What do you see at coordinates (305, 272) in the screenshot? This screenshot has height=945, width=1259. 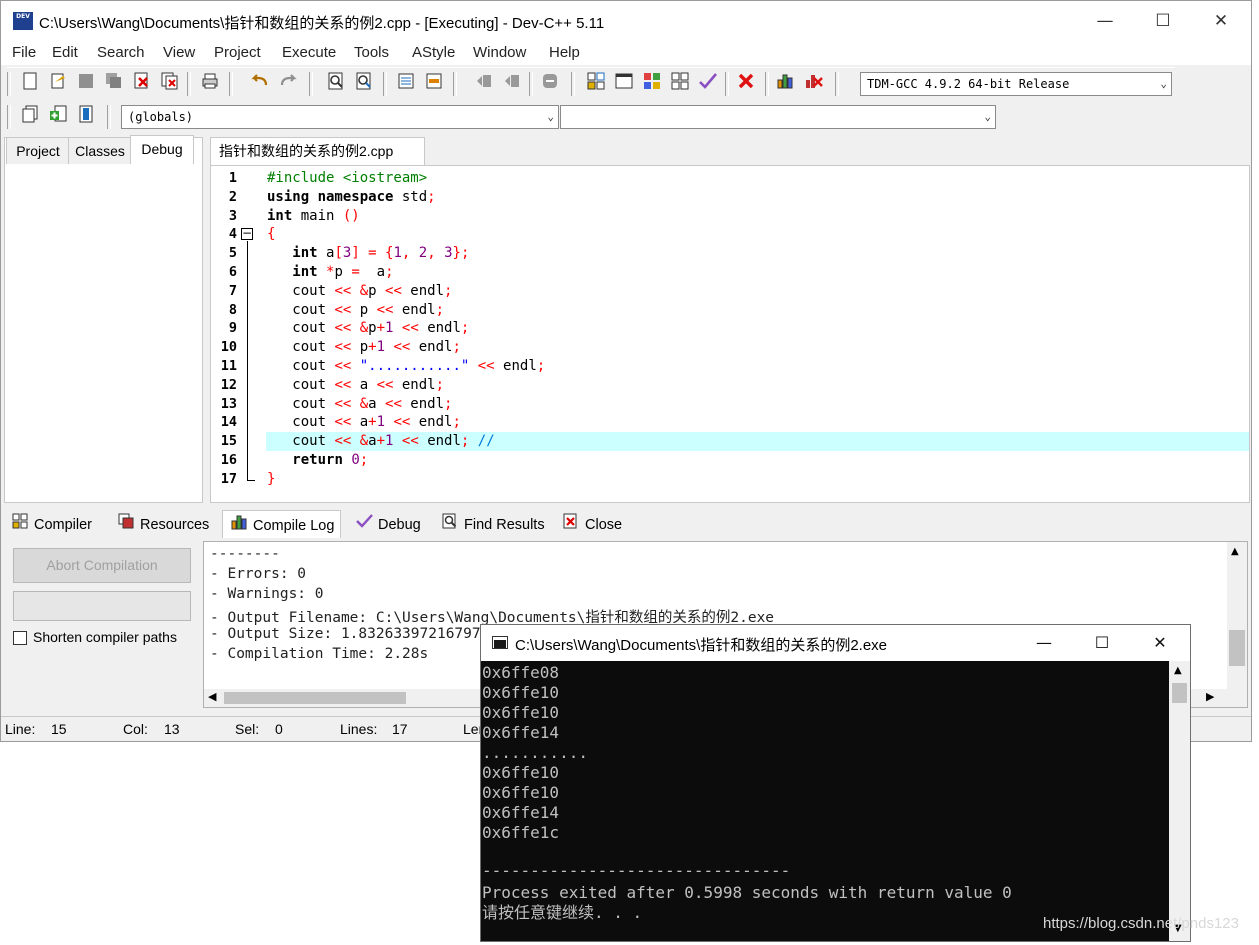 I see `code-token: int` at bounding box center [305, 272].